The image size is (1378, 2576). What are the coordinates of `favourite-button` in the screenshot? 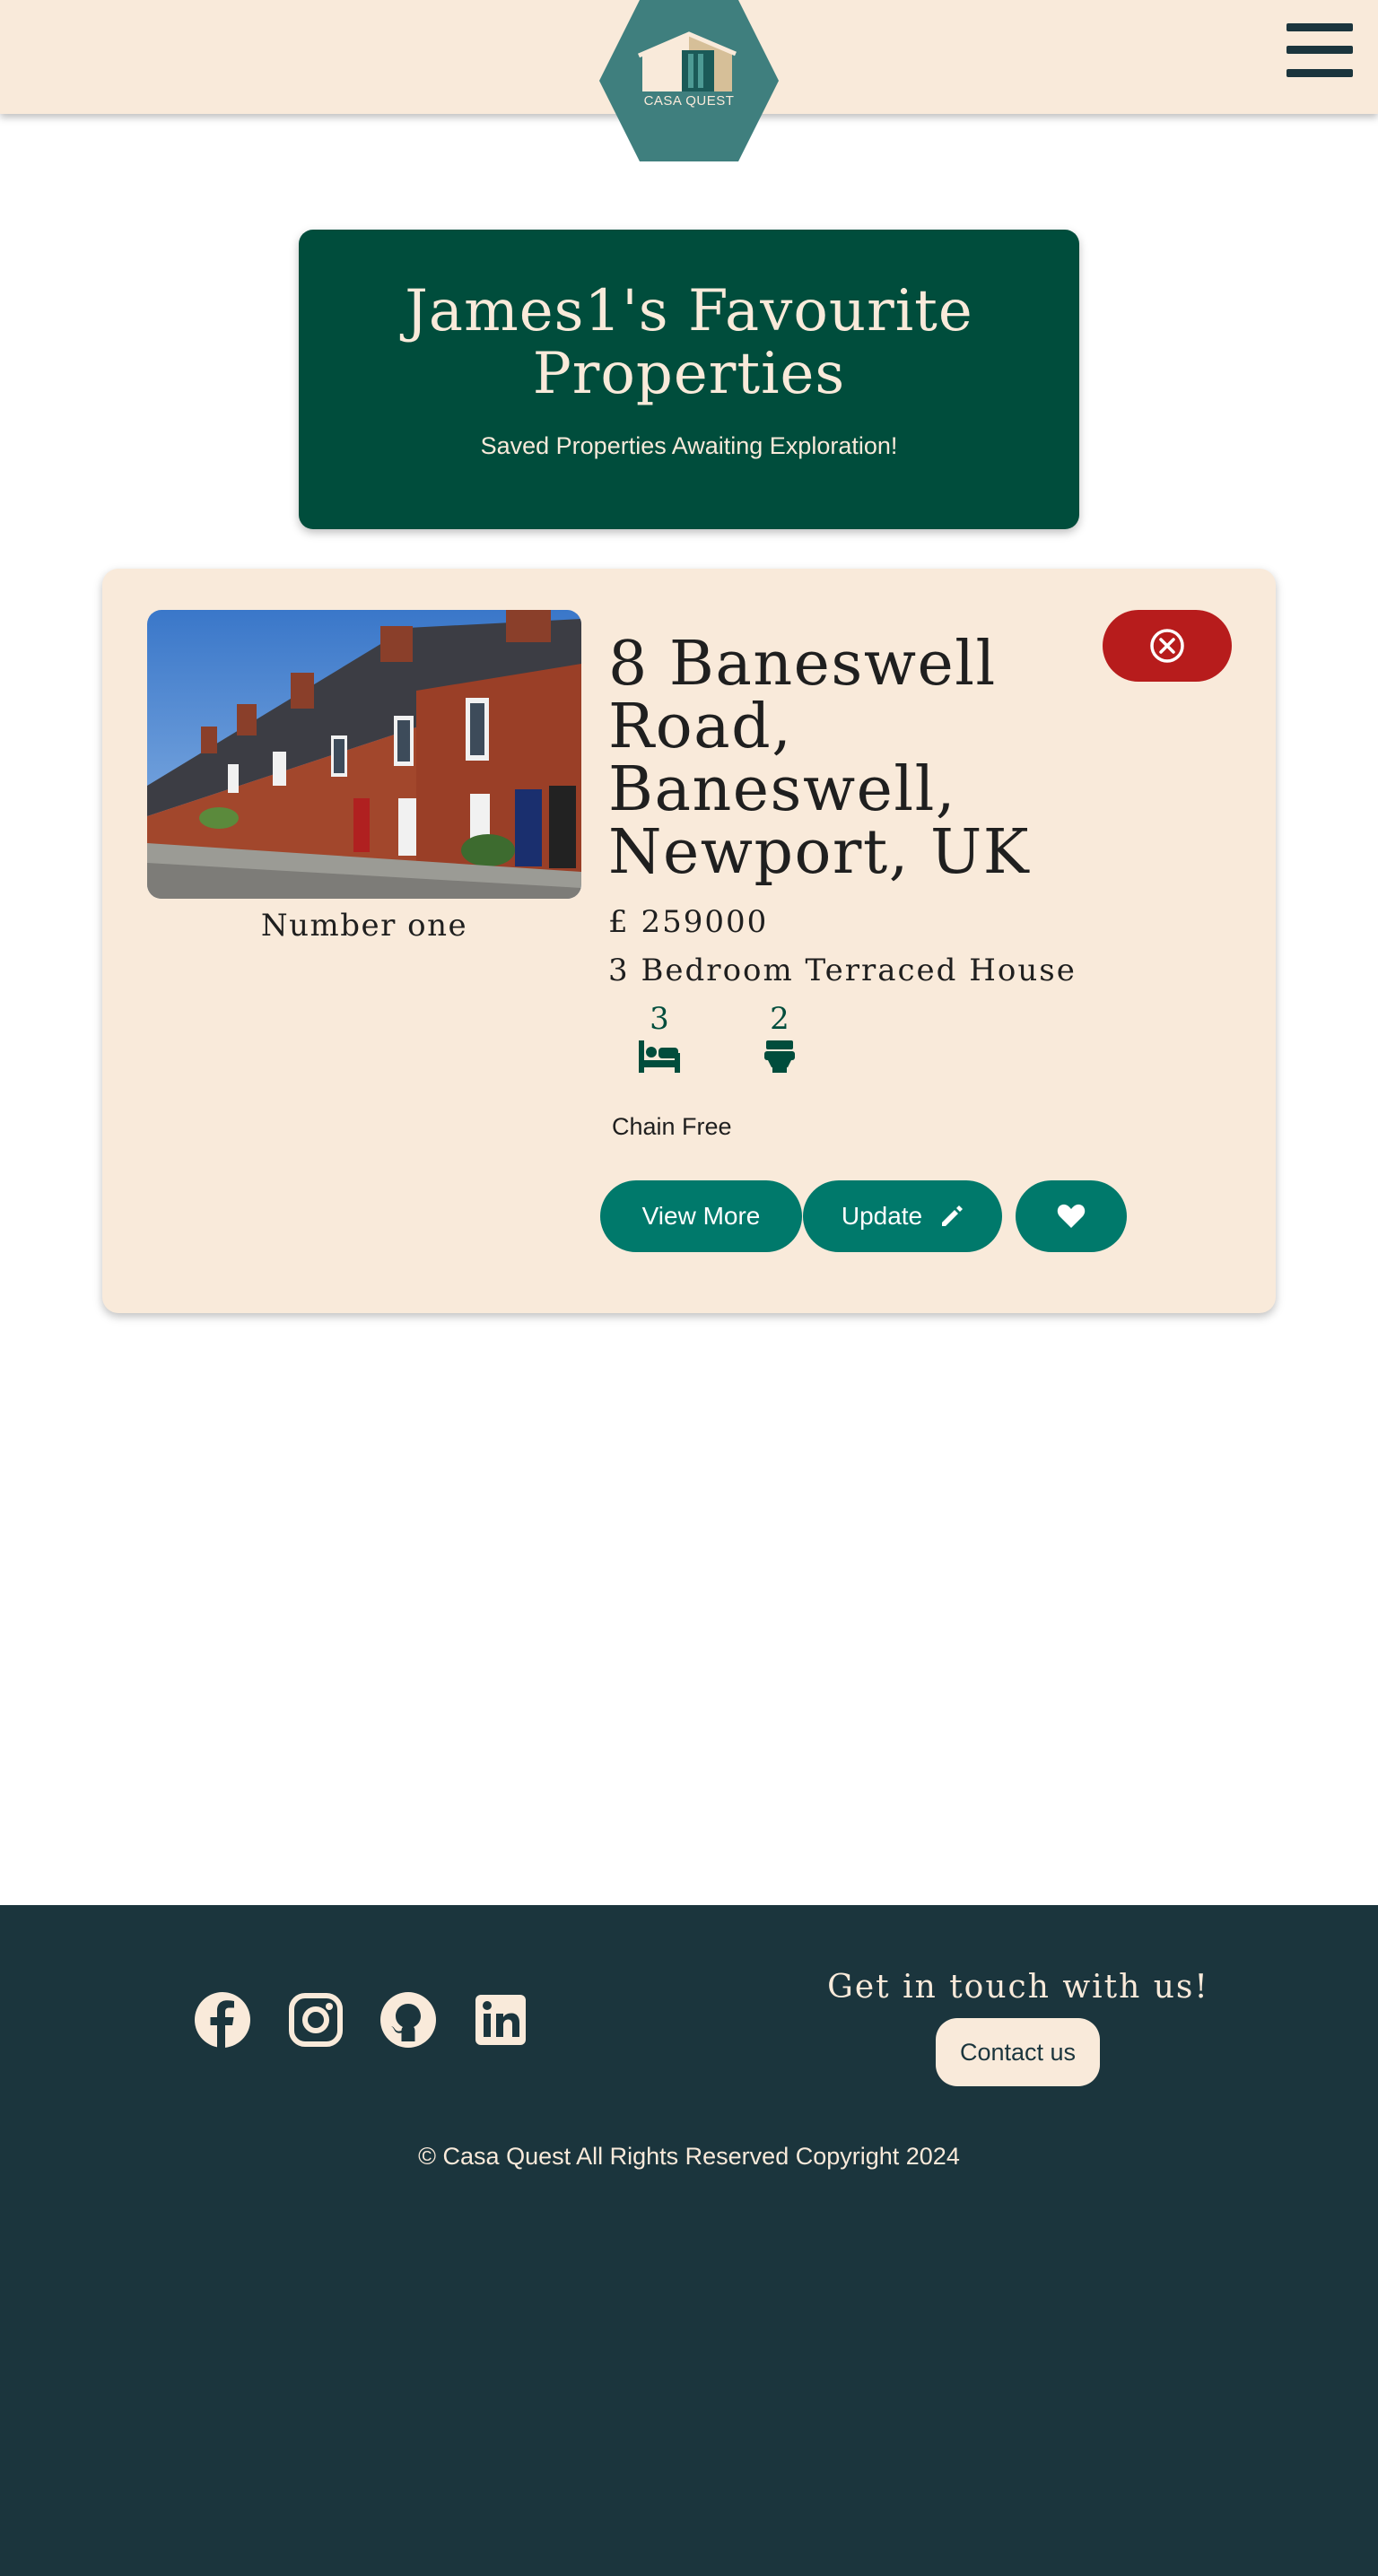 It's located at (1071, 1216).